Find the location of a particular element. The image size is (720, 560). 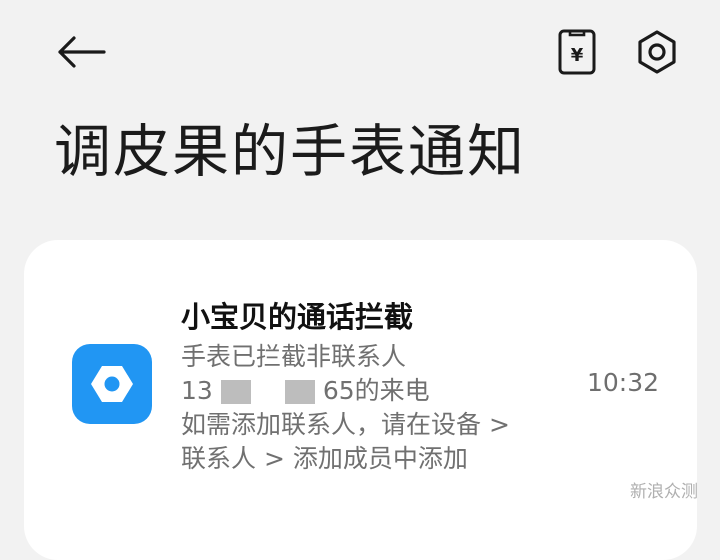

hexagon-bolt-icon is located at coordinates (112, 384).